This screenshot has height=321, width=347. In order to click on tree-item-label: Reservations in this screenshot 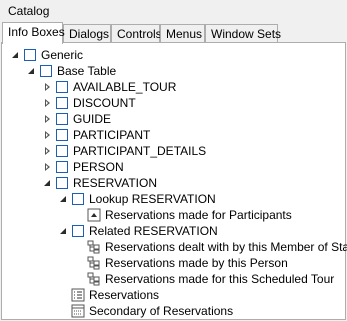, I will do `click(124, 295)`.